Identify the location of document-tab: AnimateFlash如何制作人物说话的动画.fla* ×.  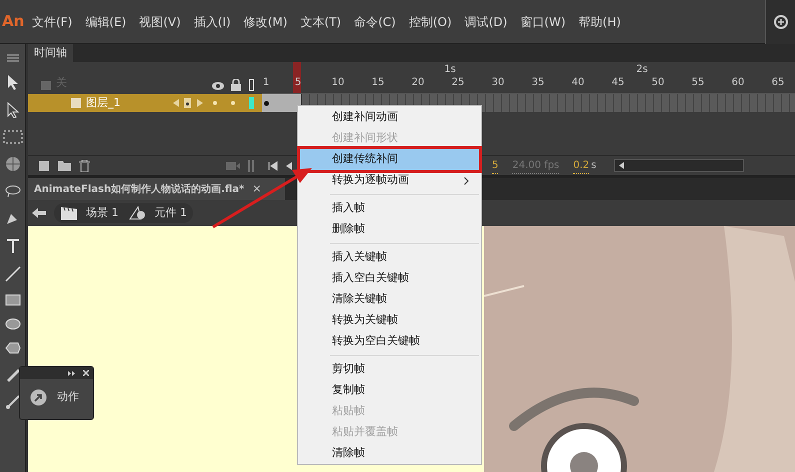
(156, 189).